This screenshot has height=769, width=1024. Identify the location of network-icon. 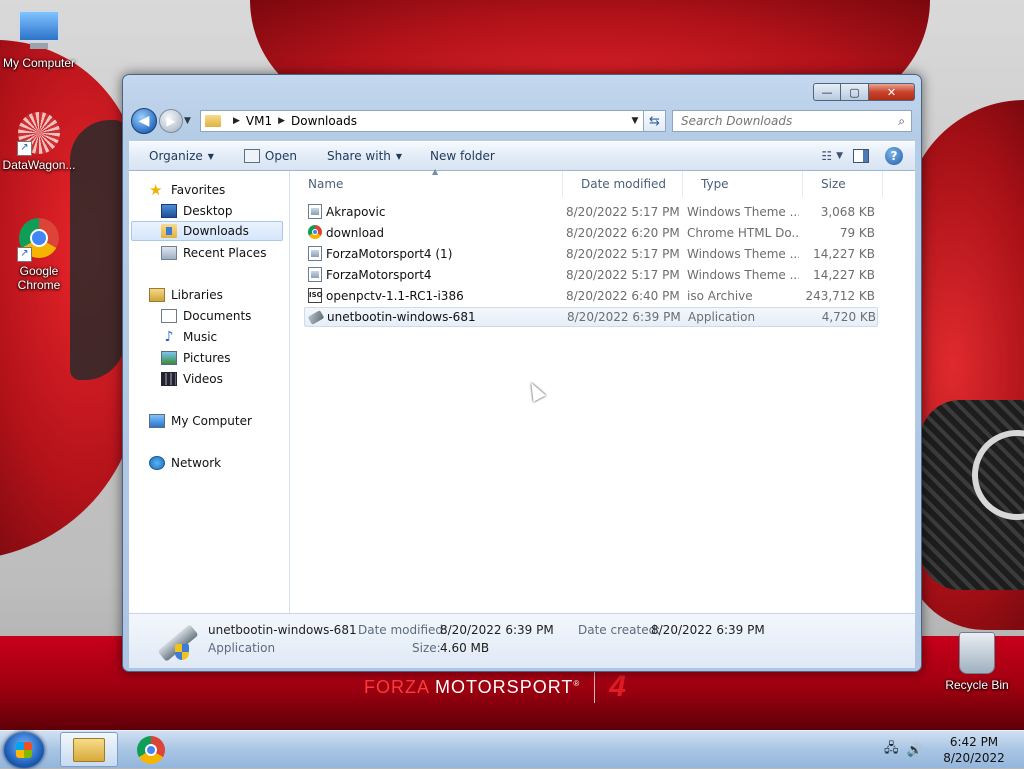
(157, 463).